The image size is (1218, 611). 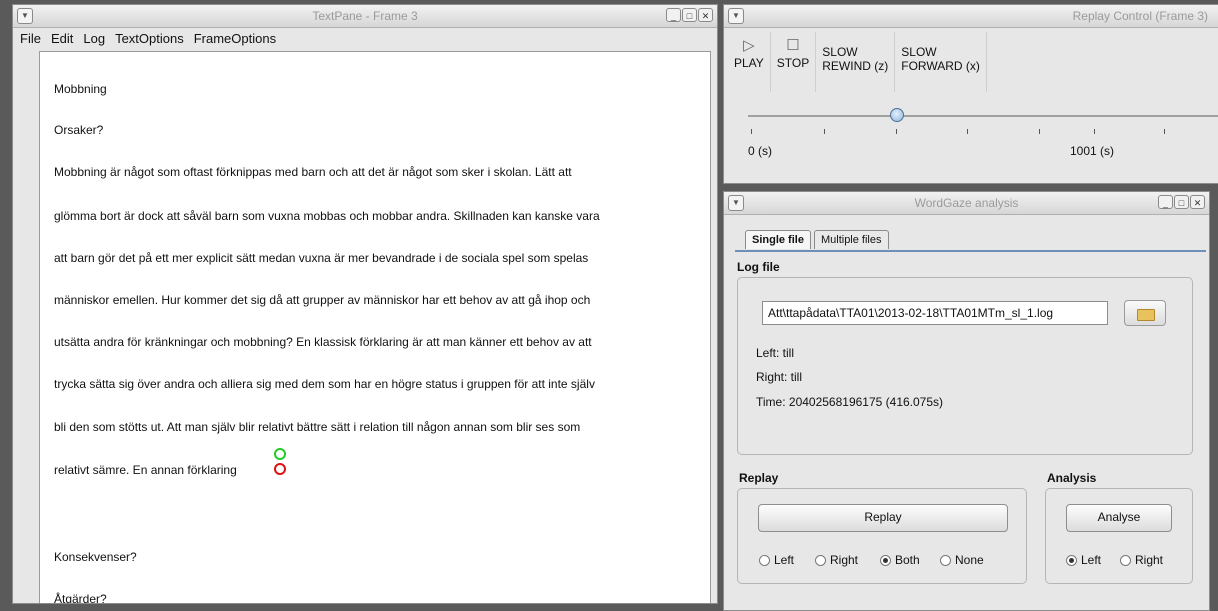 I want to click on analysis-radio-right: Right, so click(x=1141, y=560).